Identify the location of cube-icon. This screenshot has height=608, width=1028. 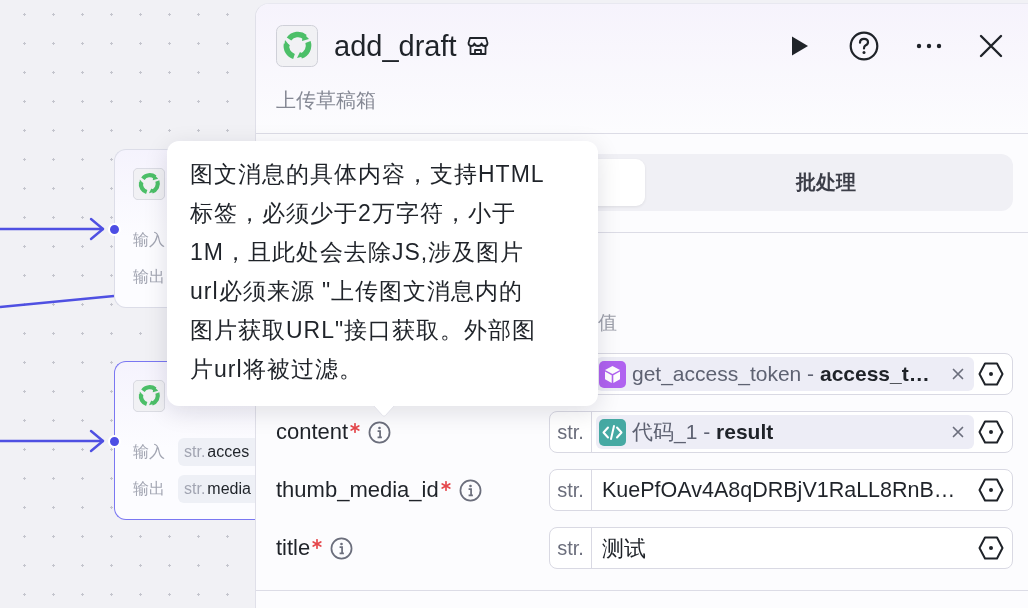
(612, 374).